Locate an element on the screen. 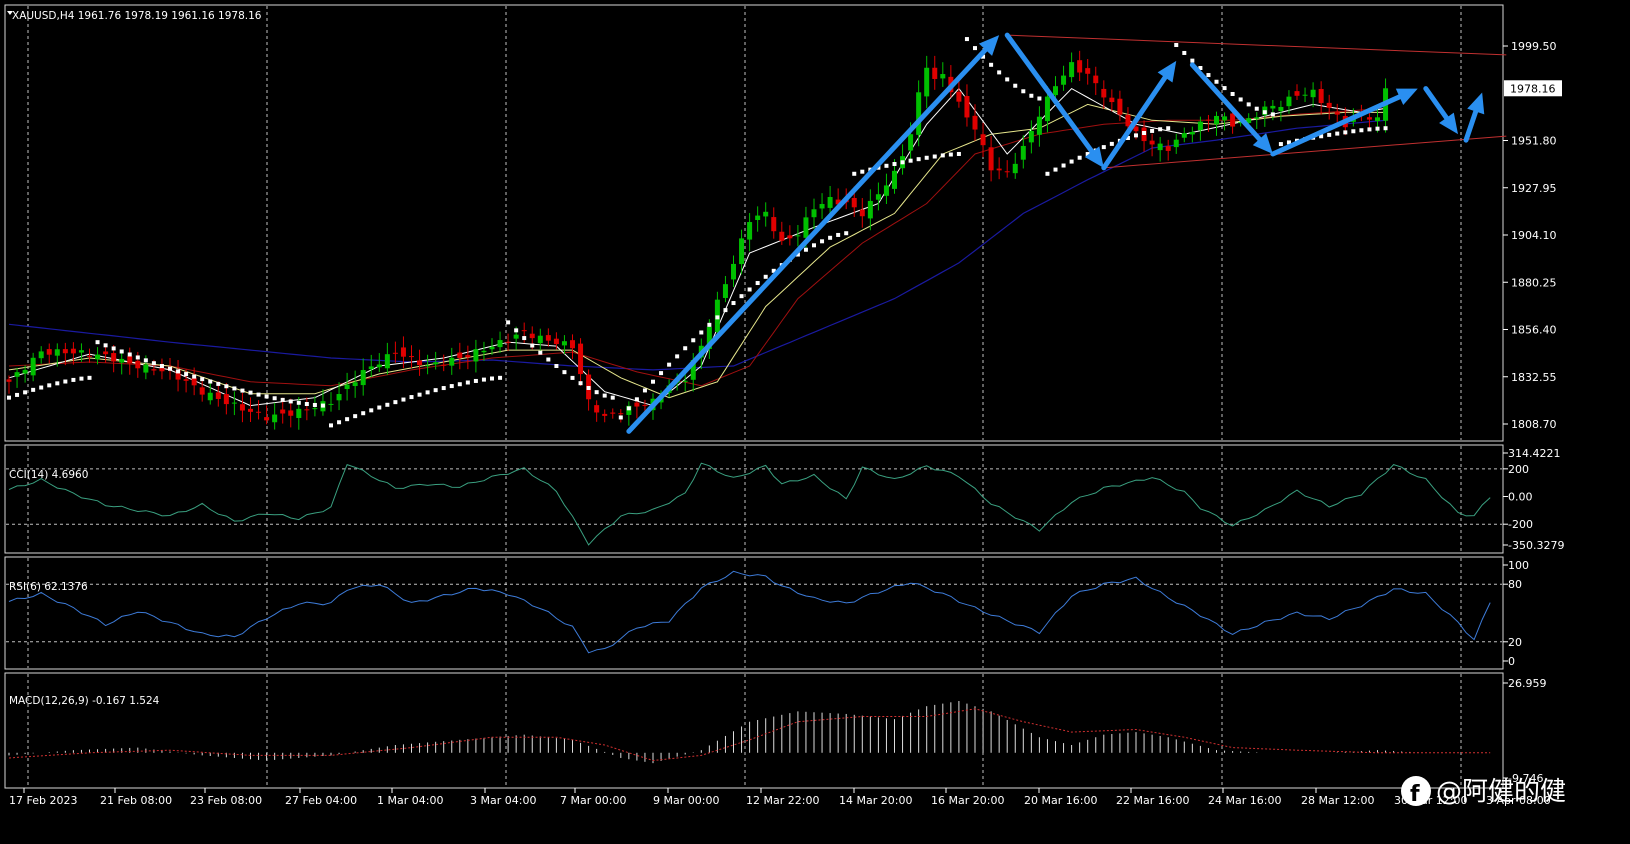  macd-label: MACD(12,26,9) -0.167 1.524 is located at coordinates (84, 701).